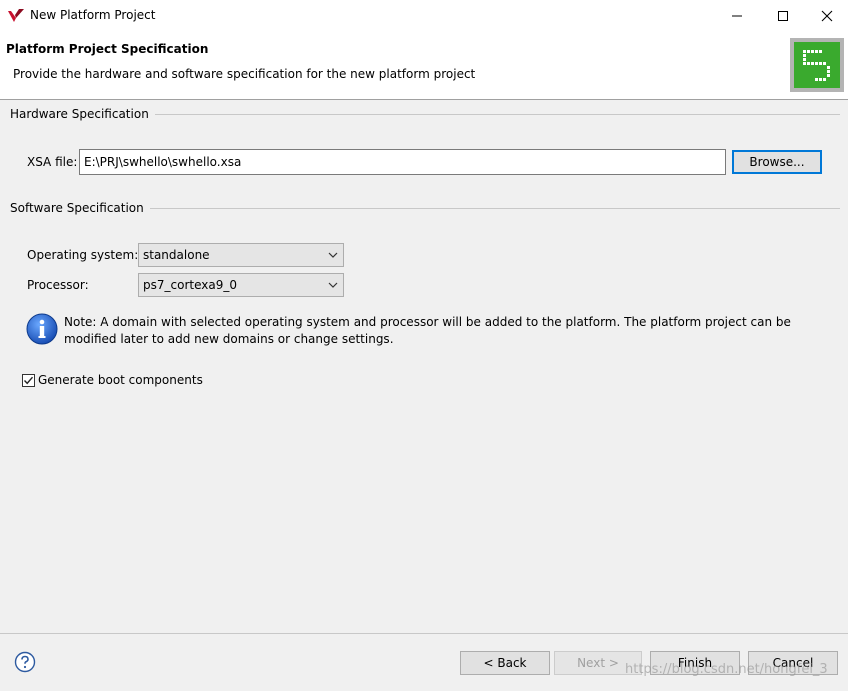 This screenshot has height=691, width=848. What do you see at coordinates (107, 49) in the screenshot?
I see `page-title: Platform Project Specification` at bounding box center [107, 49].